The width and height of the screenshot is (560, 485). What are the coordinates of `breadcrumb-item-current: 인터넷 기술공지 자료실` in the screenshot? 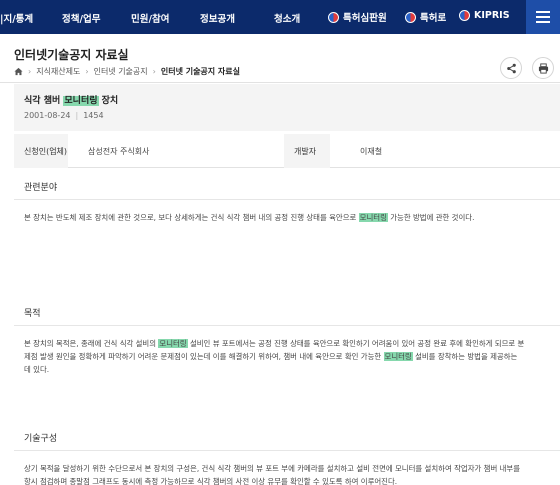 It's located at (200, 71).